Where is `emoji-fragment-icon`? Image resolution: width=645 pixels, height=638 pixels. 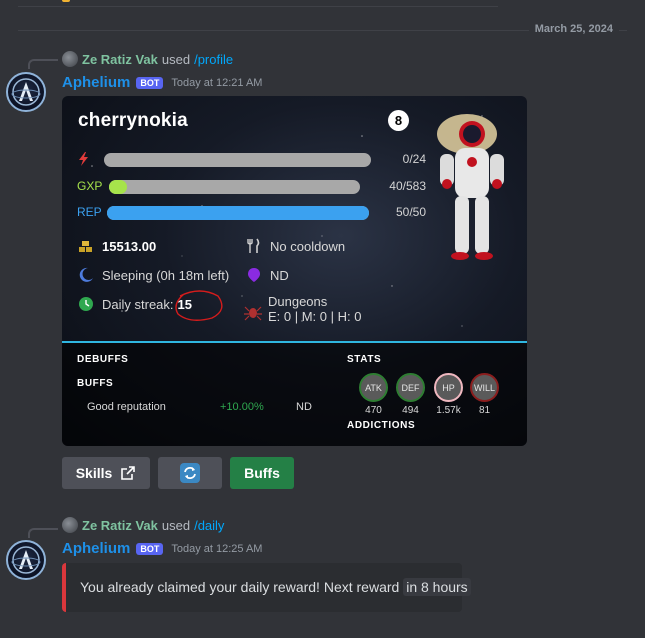 emoji-fragment-icon is located at coordinates (66, 1).